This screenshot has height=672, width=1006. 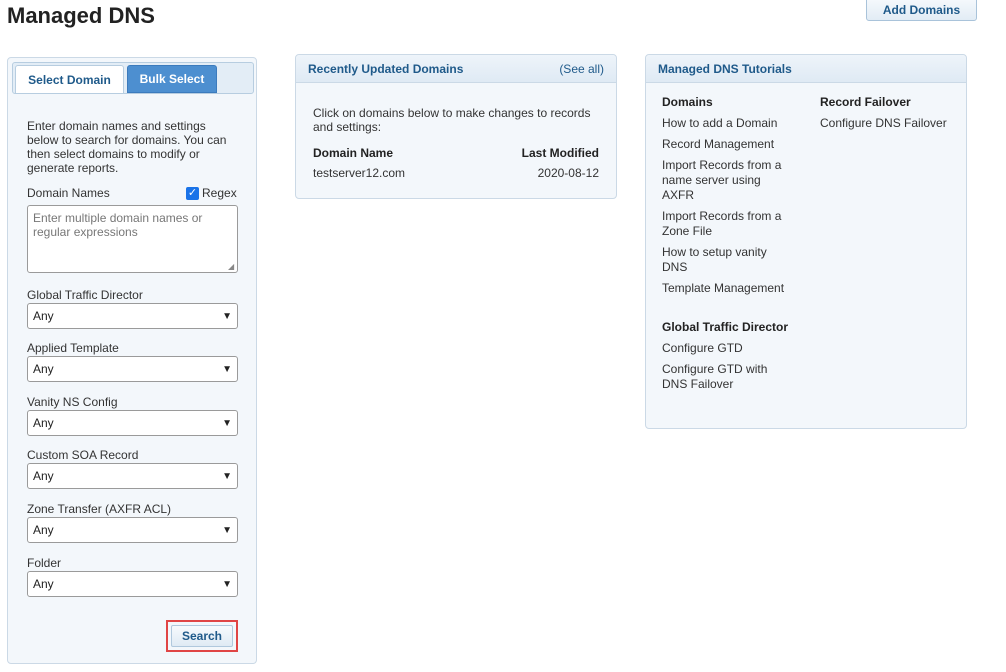 I want to click on page-title: Managed DNS, so click(x=81, y=15).